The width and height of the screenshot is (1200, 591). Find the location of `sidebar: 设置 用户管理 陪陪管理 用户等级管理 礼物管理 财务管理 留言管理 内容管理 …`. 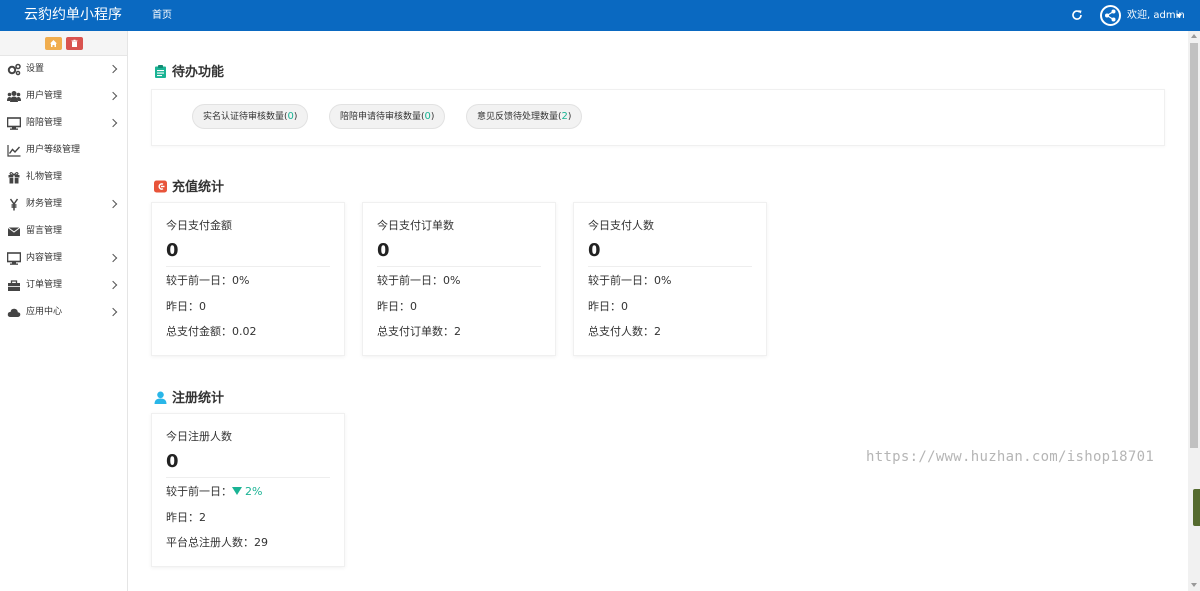

sidebar: 设置 用户管理 陪陪管理 用户等级管理 礼物管理 财务管理 留言管理 内容管理 … is located at coordinates (64, 311).